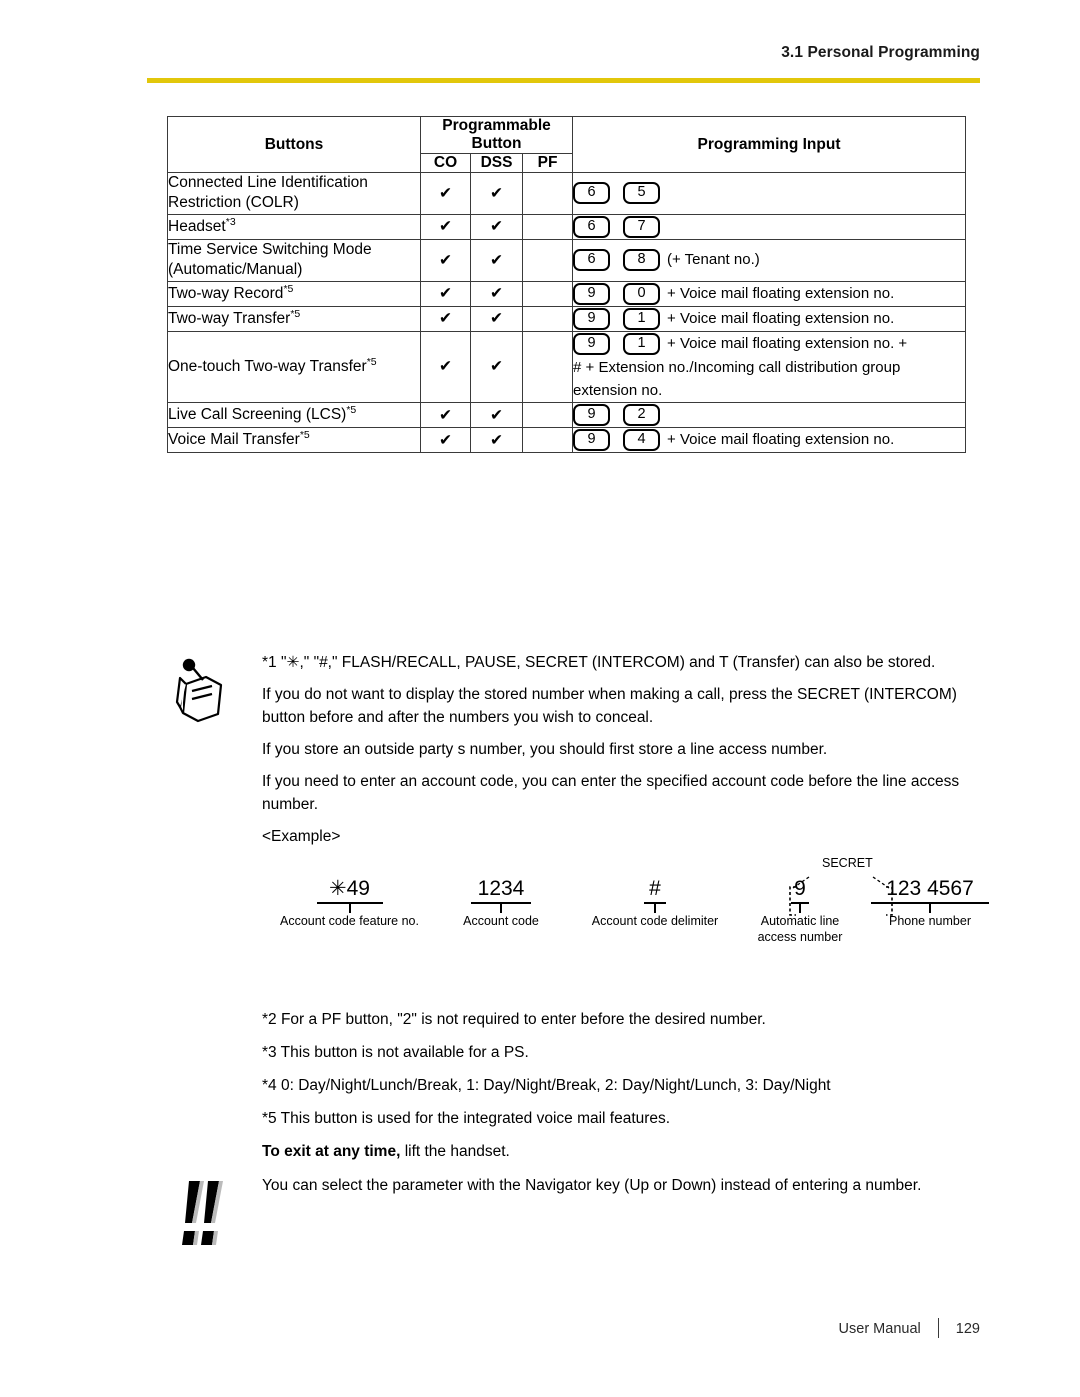  I want to click on key-sequence: 6 8 (+ Tenant no.), so click(769, 260).